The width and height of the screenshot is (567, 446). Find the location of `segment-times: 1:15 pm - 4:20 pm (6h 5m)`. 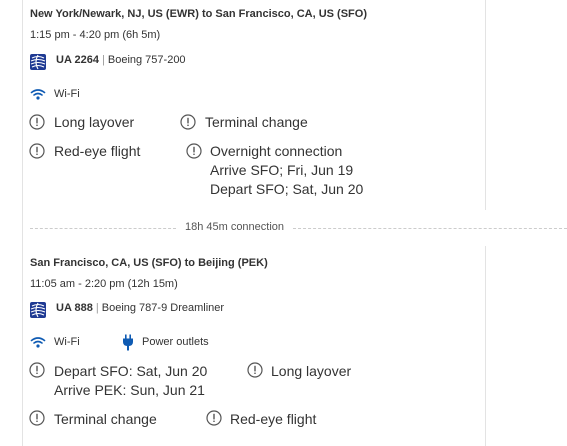

segment-times: 1:15 pm - 4:20 pm (6h 5m) is located at coordinates (95, 35).